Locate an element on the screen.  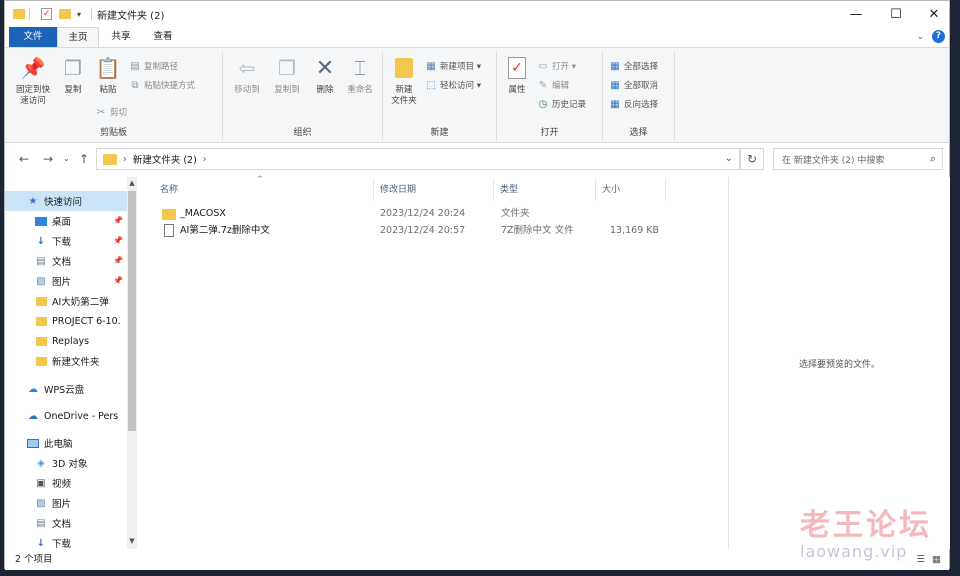
properties-check-icon: ✓ is located at coordinates (46, 14).